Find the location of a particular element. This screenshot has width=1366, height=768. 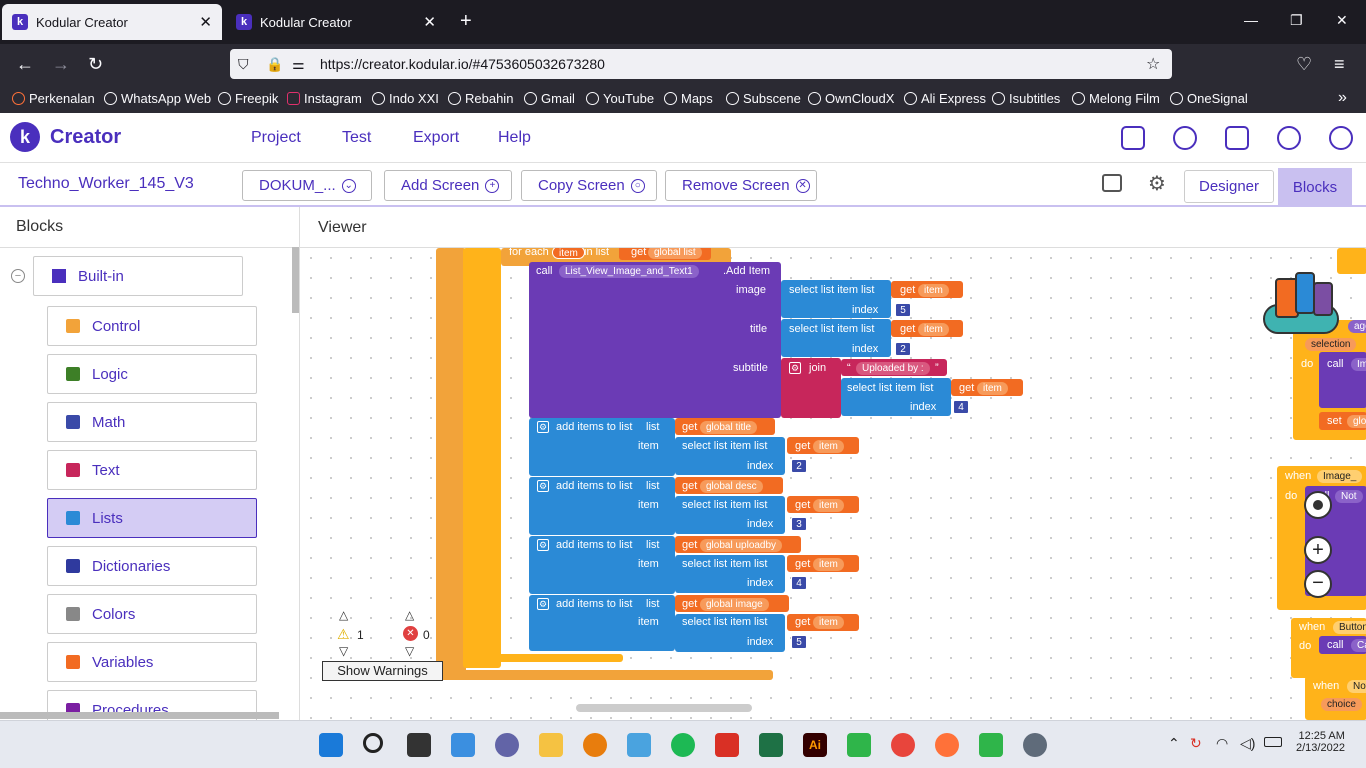

battery-icon is located at coordinates (1273, 742).